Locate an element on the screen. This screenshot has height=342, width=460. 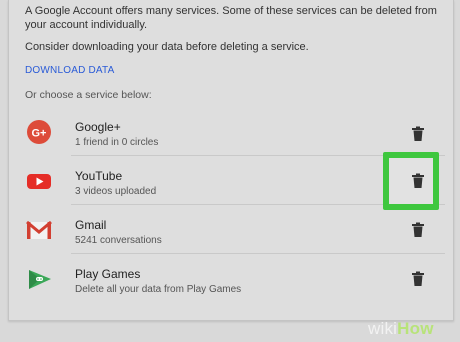
youtube-icon is located at coordinates (39, 181).